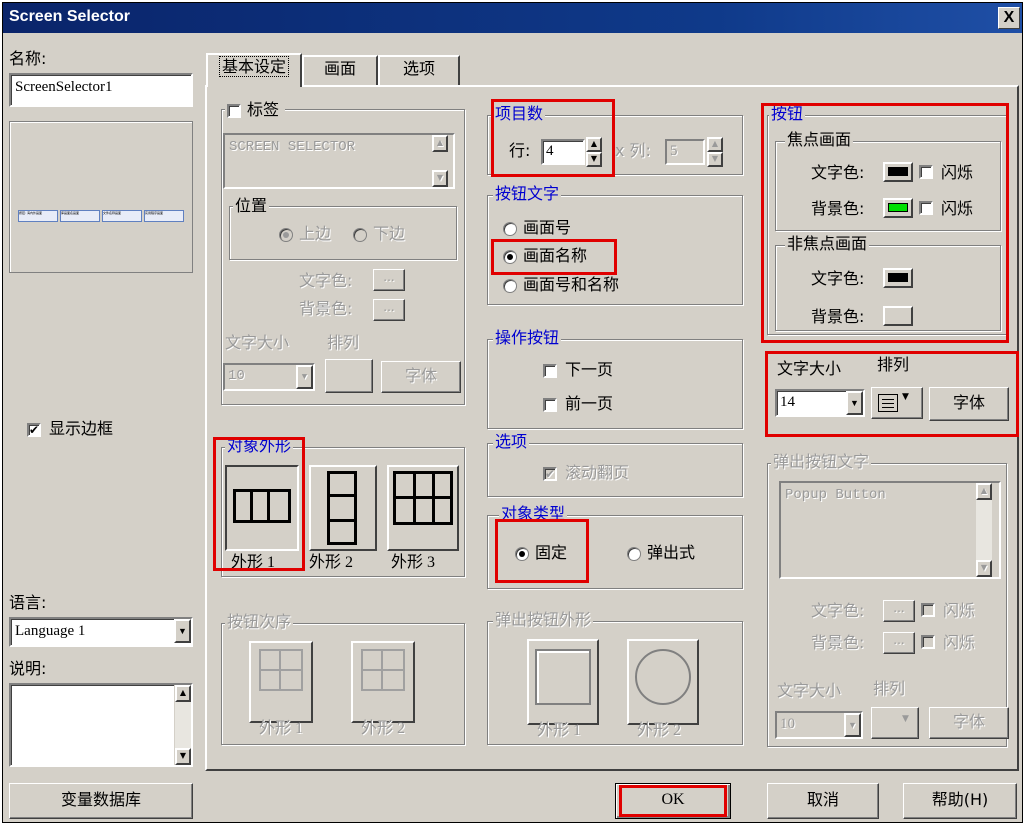 This screenshot has height=825, width=1025. What do you see at coordinates (101, 801) in the screenshot?
I see `tag-database-button: 变量数据库` at bounding box center [101, 801].